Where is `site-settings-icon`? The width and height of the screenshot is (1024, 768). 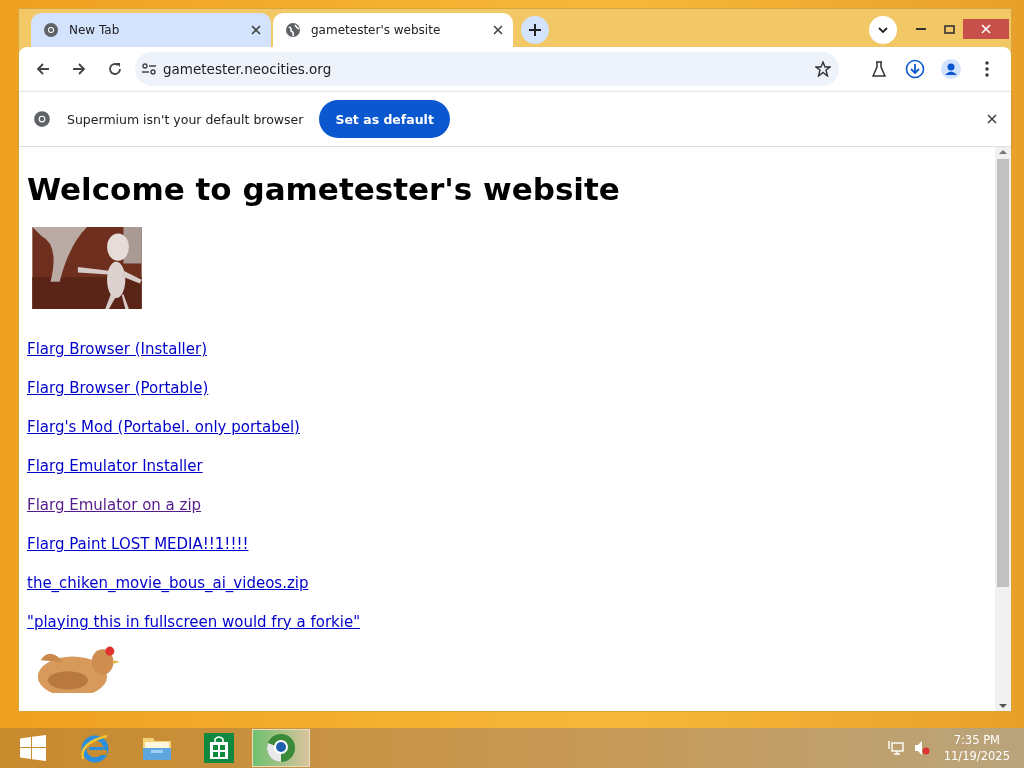 site-settings-icon is located at coordinates (149, 69).